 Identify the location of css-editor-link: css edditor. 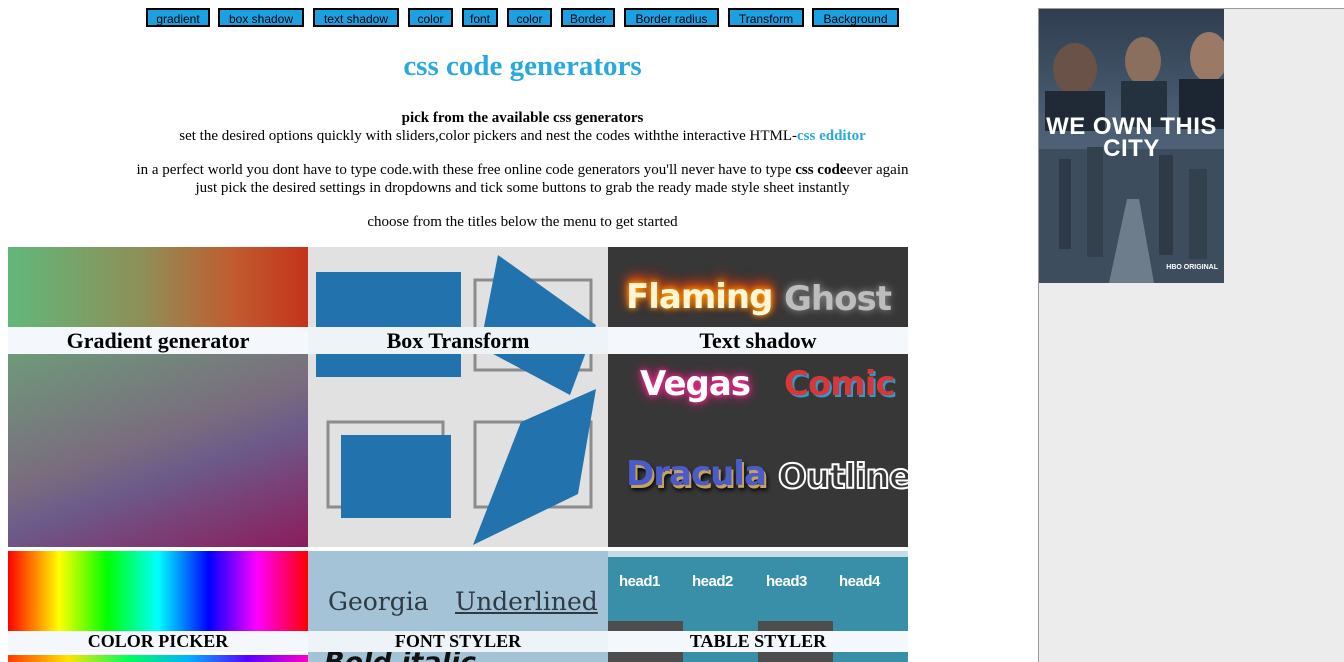
(831, 136).